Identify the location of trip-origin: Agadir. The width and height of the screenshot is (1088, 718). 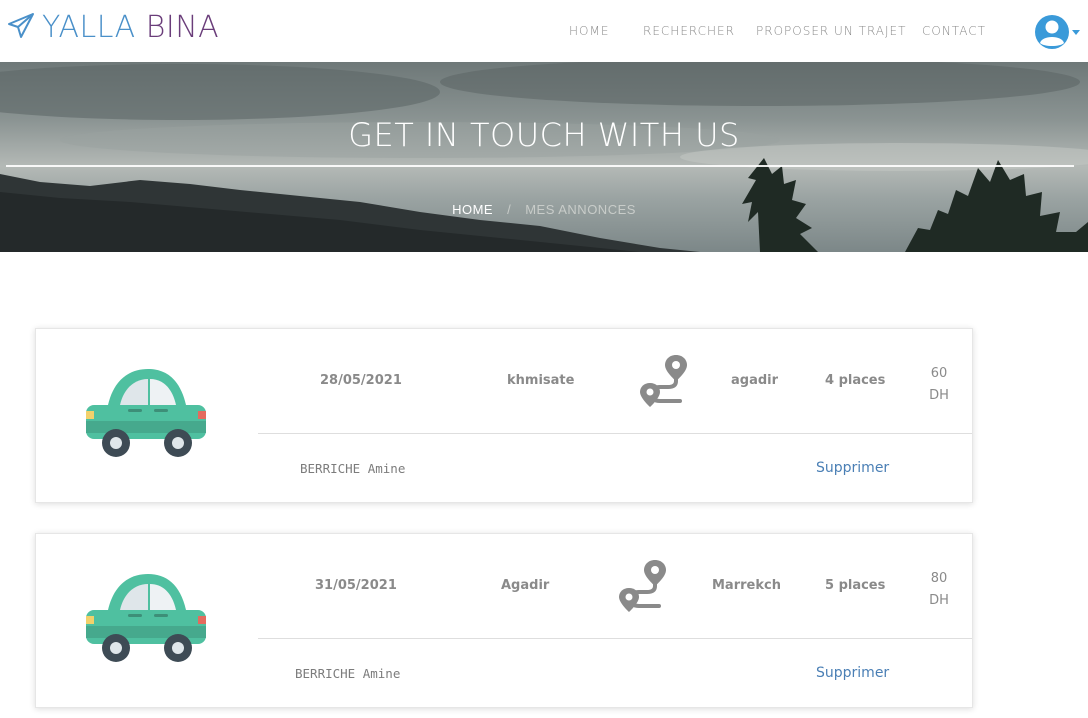
(525, 585).